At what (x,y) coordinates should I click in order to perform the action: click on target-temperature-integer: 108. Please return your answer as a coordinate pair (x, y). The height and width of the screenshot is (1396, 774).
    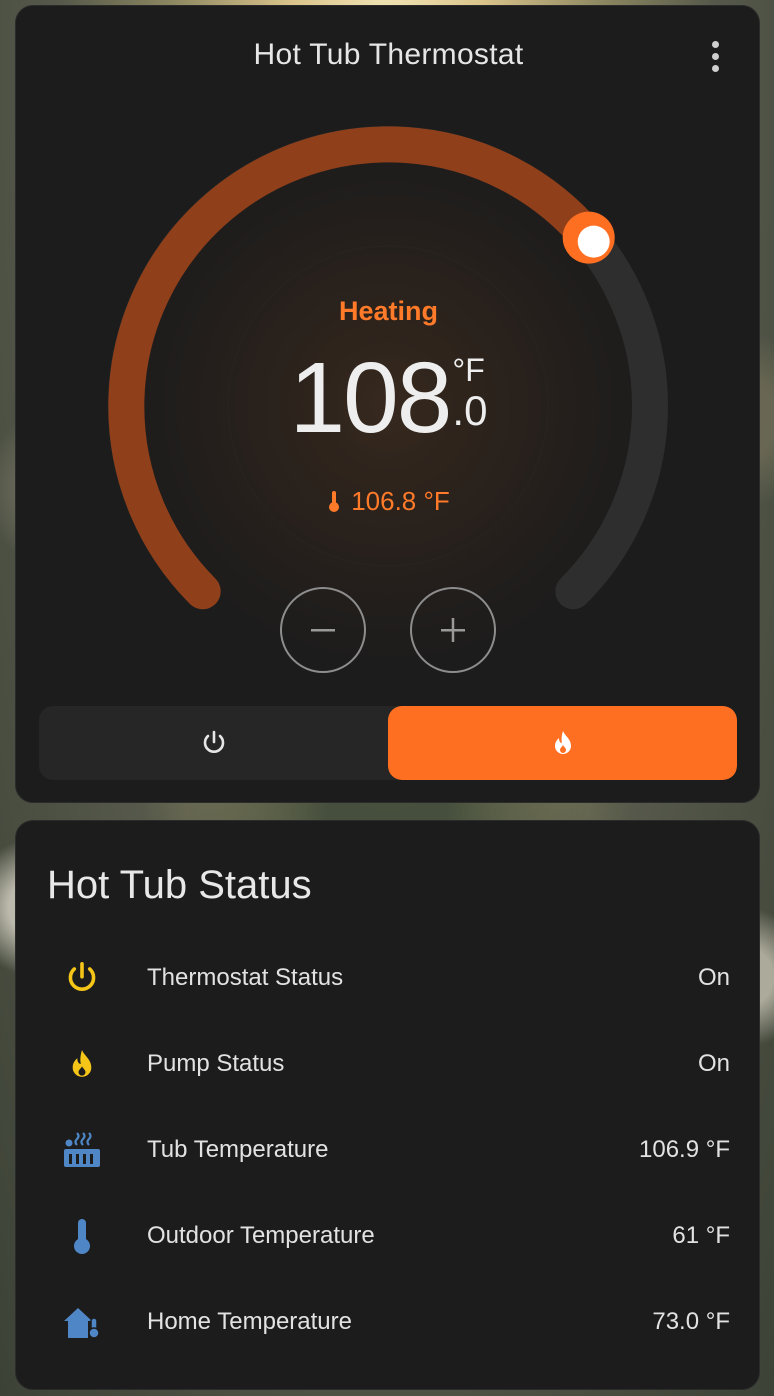
    Looking at the image, I should click on (371, 398).